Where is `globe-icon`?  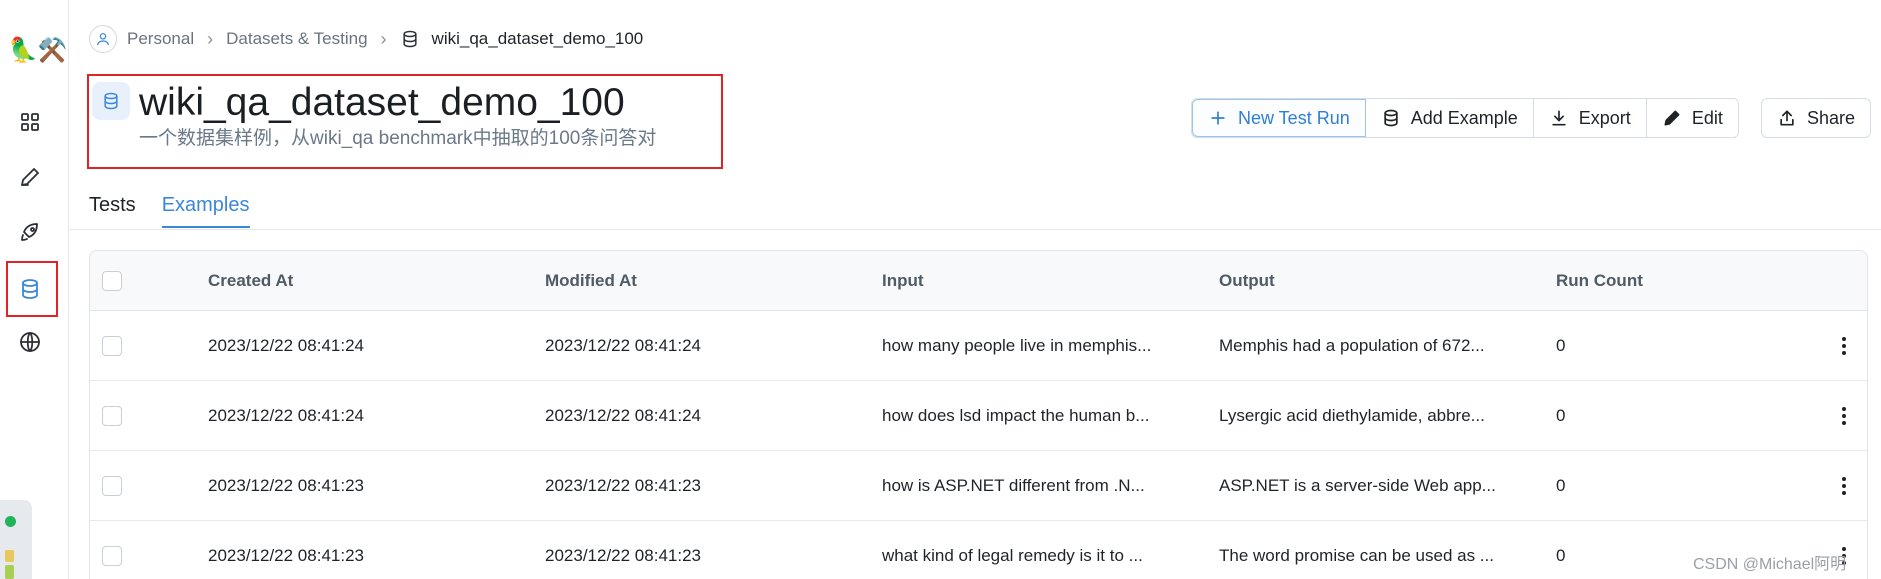
globe-icon is located at coordinates (30, 342).